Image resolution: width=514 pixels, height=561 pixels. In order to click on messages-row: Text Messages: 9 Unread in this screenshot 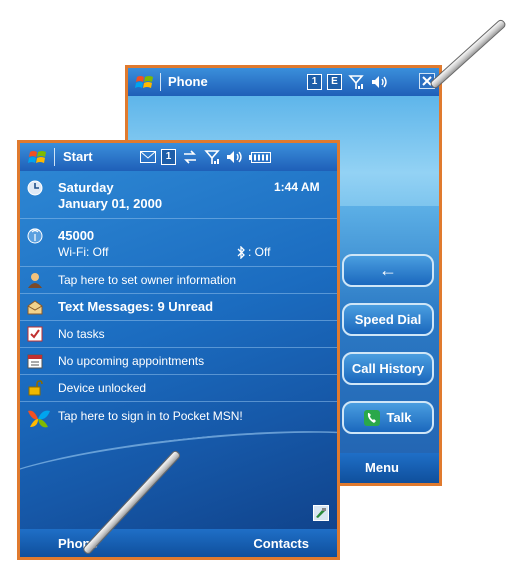, I will do `click(178, 307)`.